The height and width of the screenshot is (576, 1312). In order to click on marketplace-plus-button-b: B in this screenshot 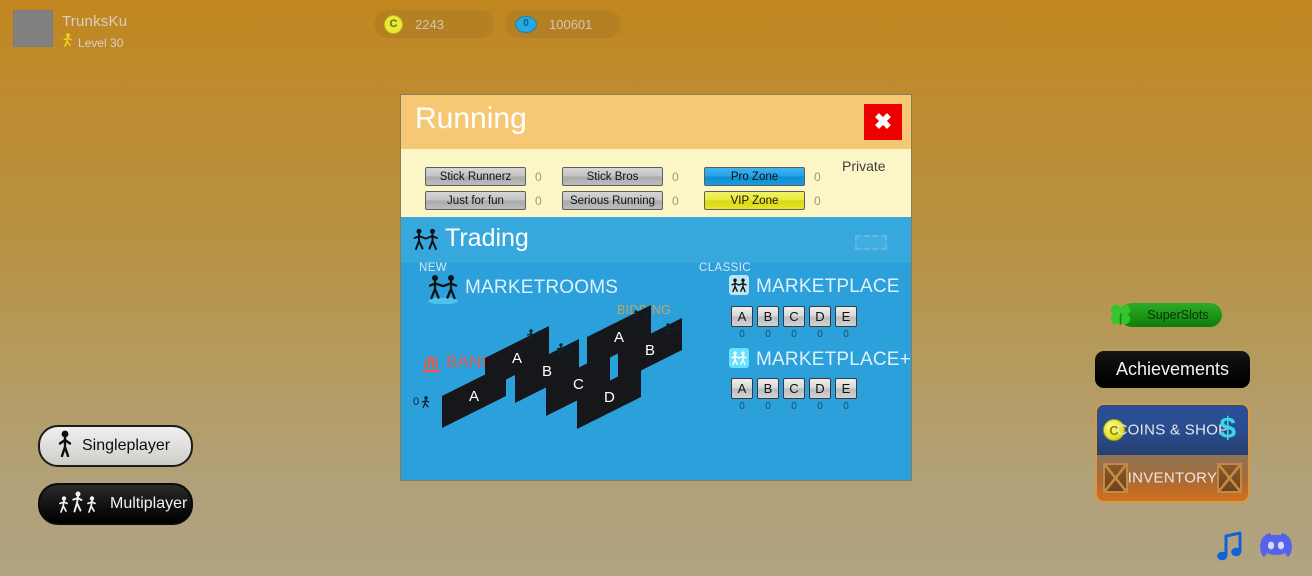, I will do `click(768, 388)`.